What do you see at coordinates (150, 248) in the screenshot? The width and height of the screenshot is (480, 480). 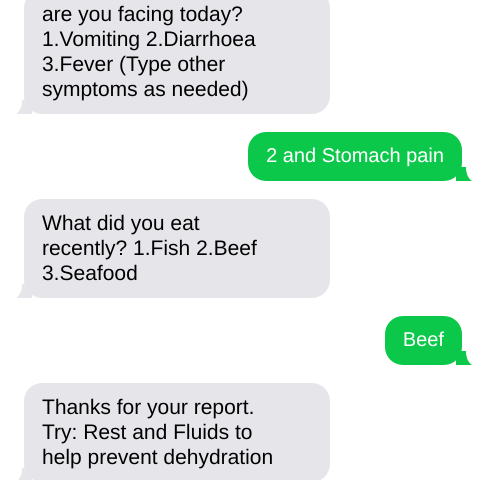 I see `message-text: recently? 1.Fish 2.Beef` at bounding box center [150, 248].